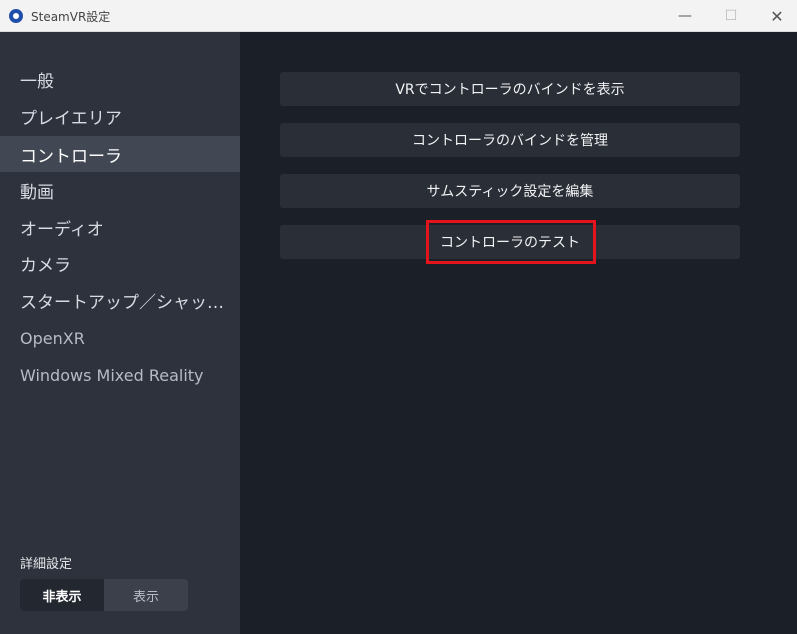  What do you see at coordinates (510, 191) in the screenshot?
I see `edit-thumbstick-settings-button: サムスティック設定を編集` at bounding box center [510, 191].